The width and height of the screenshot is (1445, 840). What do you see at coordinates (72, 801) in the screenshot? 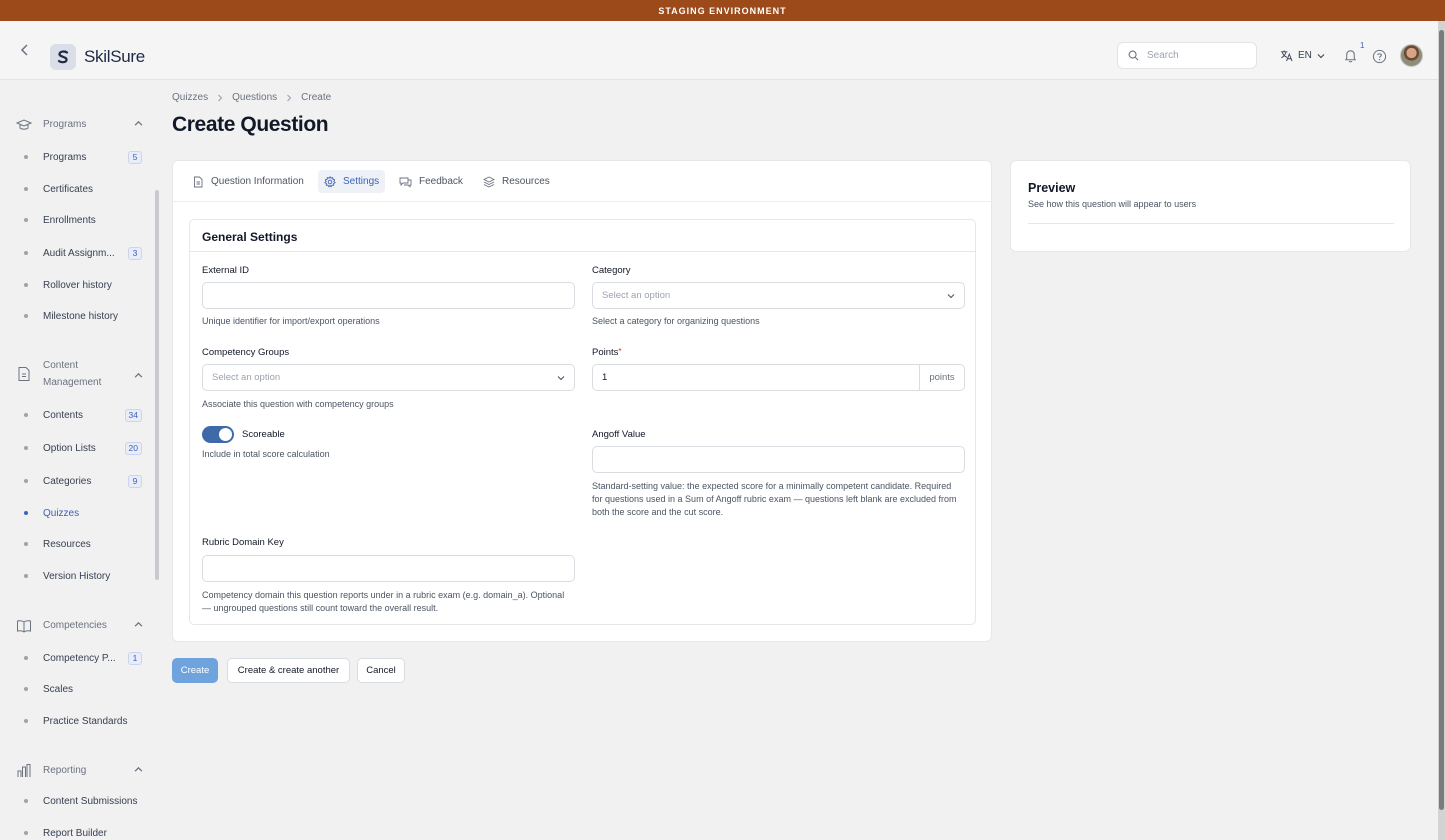
I see `sidebar-item-content-submissions: Content Submissions` at bounding box center [72, 801].